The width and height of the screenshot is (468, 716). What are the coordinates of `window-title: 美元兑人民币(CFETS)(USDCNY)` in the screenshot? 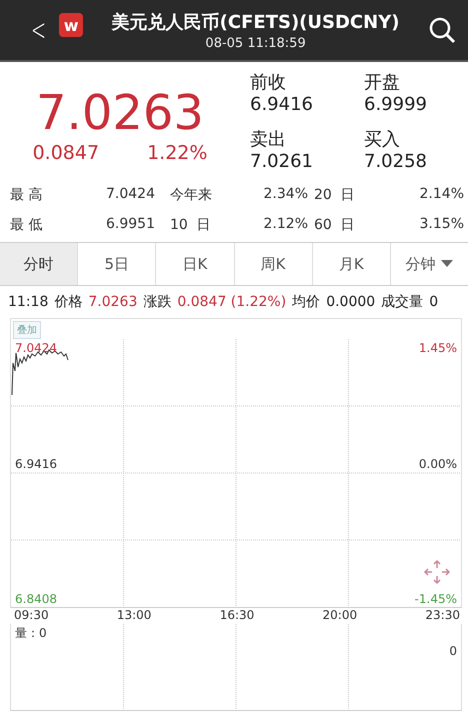 It's located at (256, 22).